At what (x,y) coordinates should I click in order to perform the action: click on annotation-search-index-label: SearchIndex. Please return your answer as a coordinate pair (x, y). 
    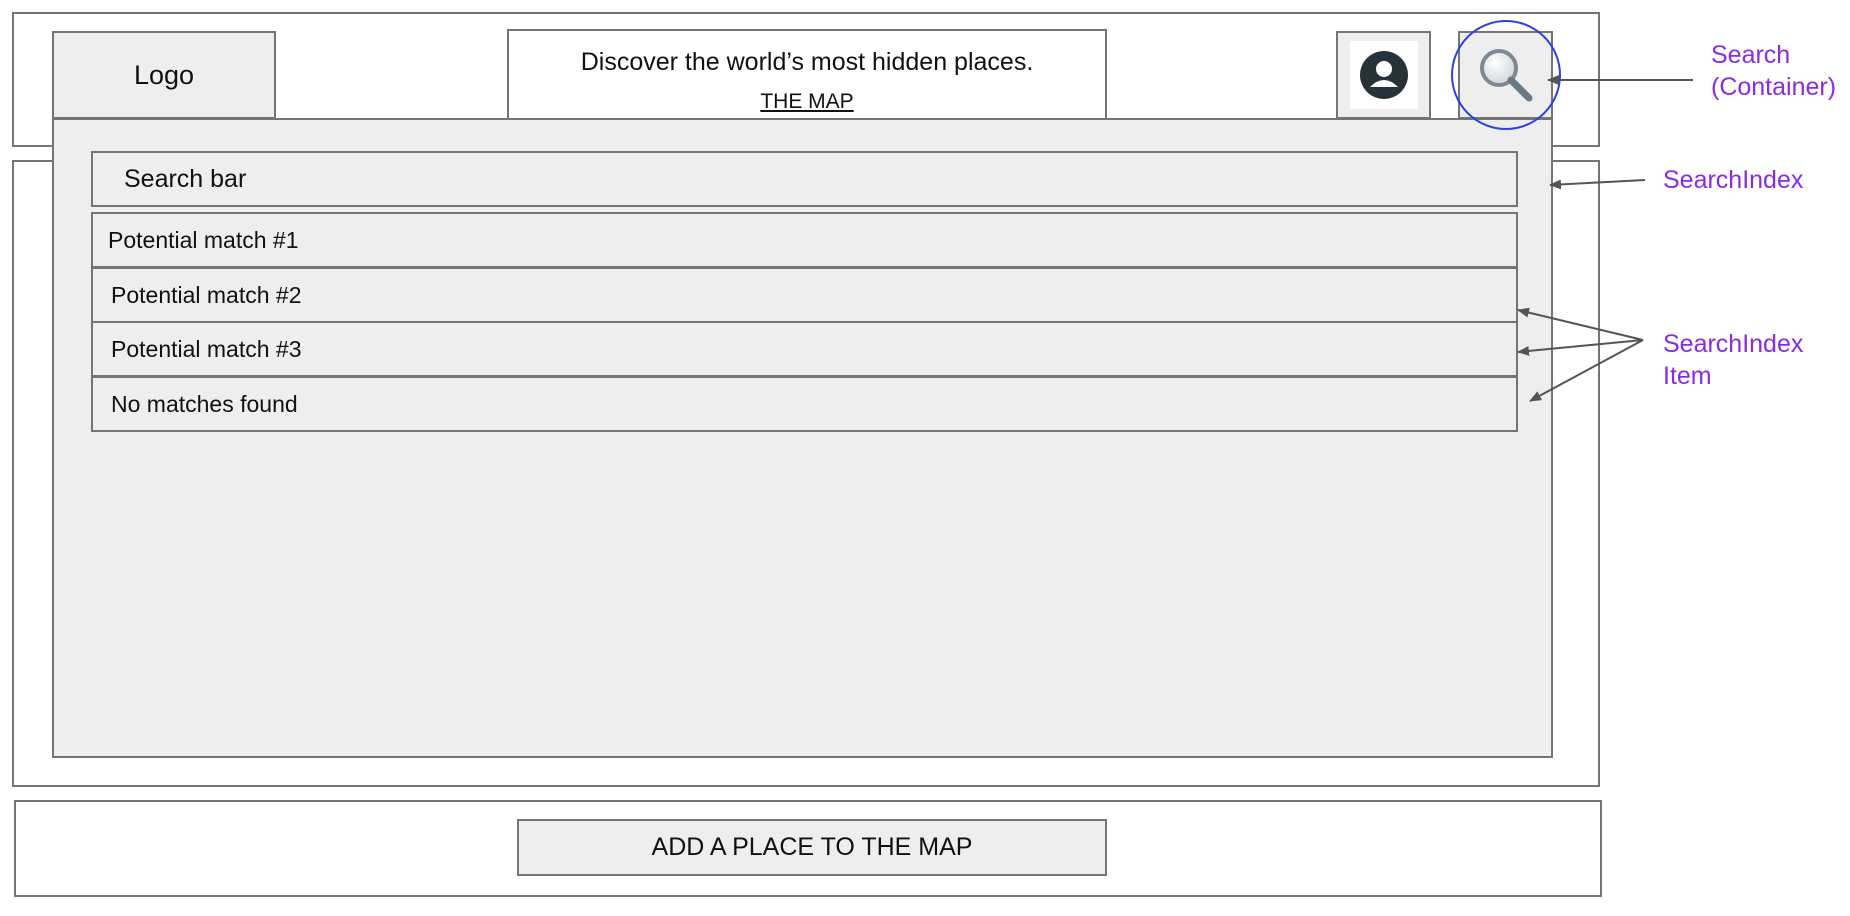
    Looking at the image, I should click on (1733, 180).